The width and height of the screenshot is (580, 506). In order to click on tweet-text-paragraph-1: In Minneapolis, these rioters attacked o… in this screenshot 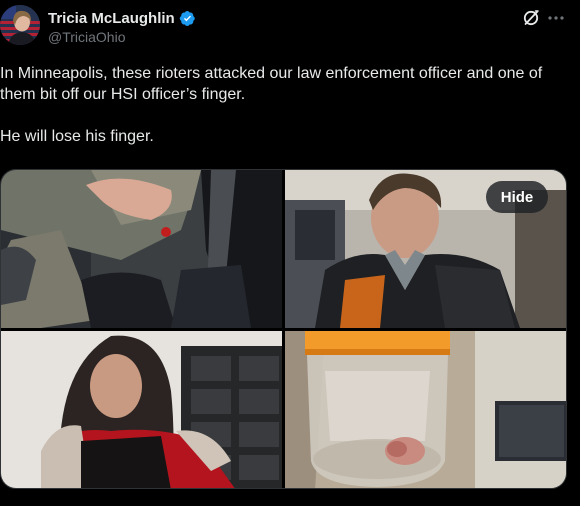, I will do `click(271, 84)`.